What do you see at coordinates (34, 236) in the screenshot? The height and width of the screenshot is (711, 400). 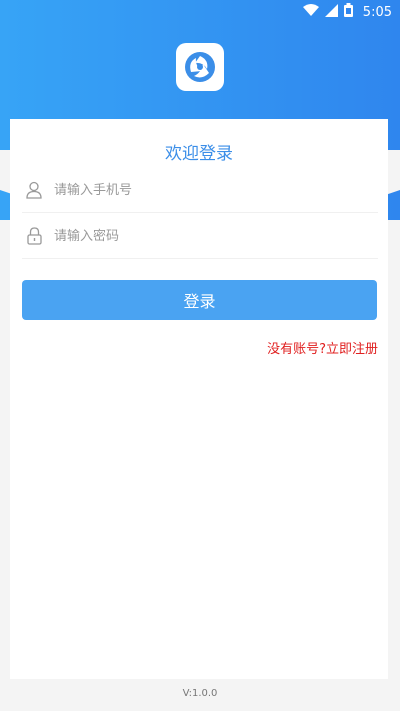 I see `lock-icon` at bounding box center [34, 236].